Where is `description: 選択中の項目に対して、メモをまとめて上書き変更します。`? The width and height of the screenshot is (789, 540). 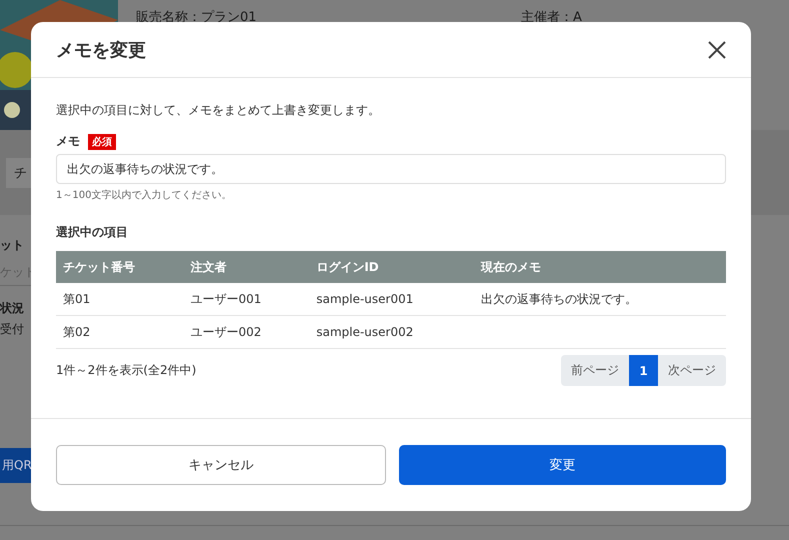 description: 選択中の項目に対して、メモをまとめて上書き変更します。 is located at coordinates (218, 110).